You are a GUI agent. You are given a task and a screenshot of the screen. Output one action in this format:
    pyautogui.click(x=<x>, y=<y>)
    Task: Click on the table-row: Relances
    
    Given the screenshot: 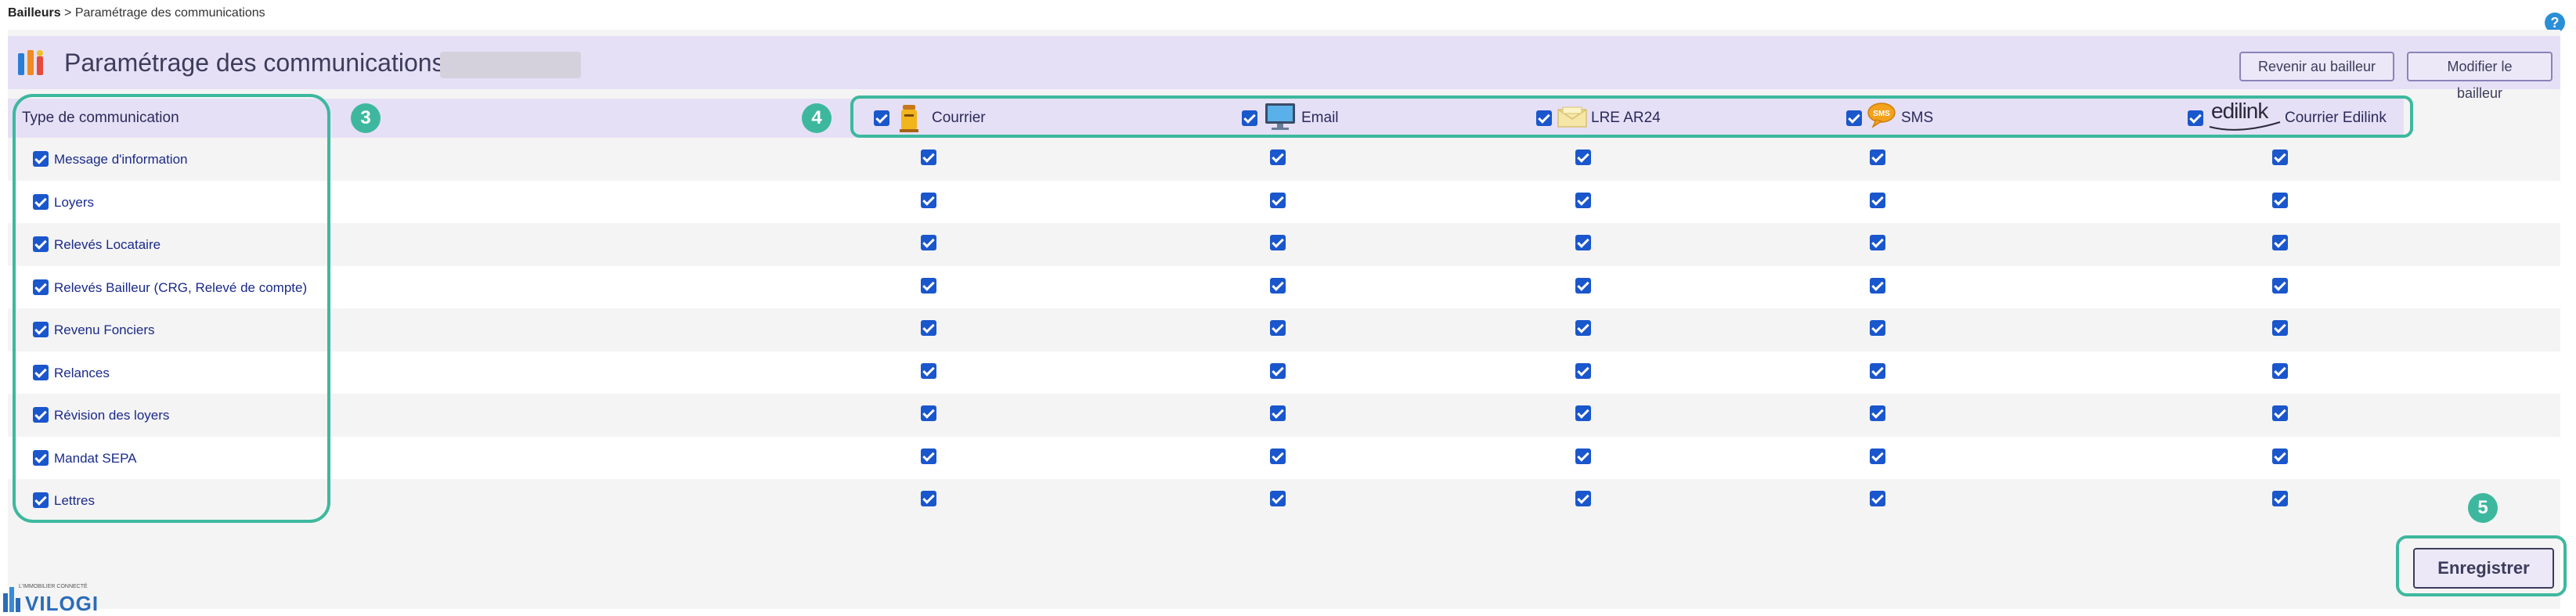 What is the action you would take?
    pyautogui.click(x=1284, y=372)
    